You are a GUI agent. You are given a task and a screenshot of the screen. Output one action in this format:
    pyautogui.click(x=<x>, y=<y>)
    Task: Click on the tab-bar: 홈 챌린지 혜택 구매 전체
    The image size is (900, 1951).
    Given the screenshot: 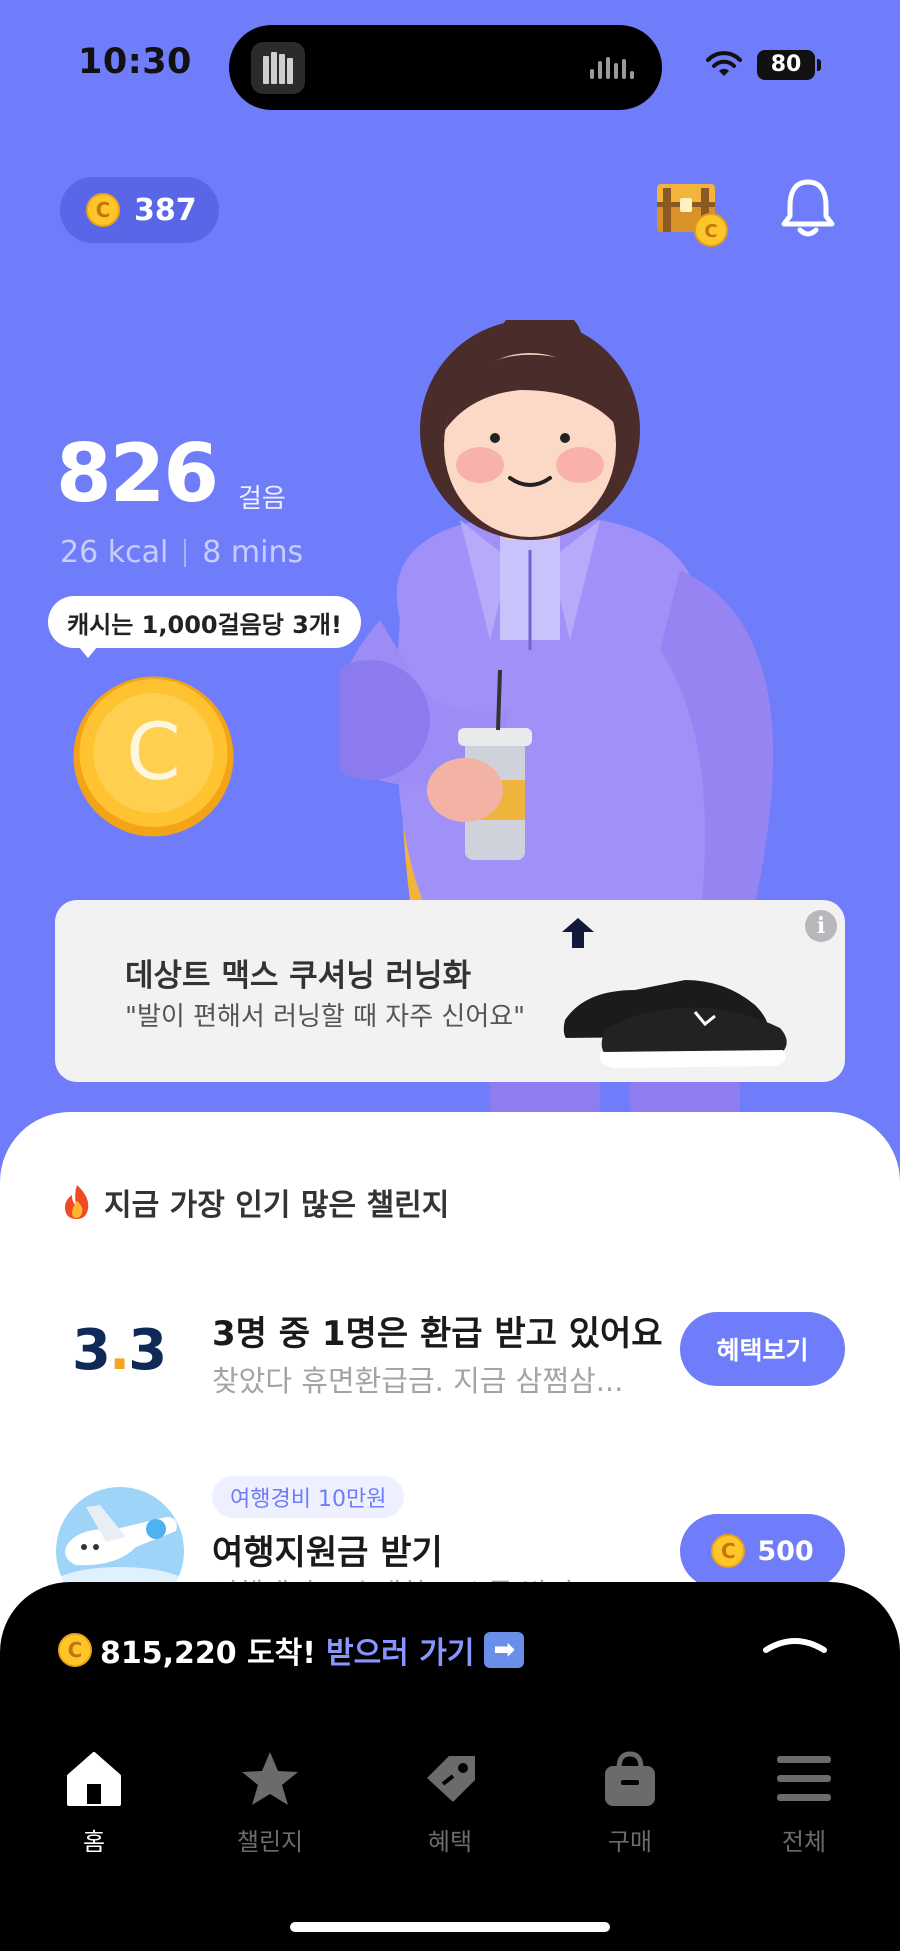 What is the action you would take?
    pyautogui.click(x=450, y=1810)
    